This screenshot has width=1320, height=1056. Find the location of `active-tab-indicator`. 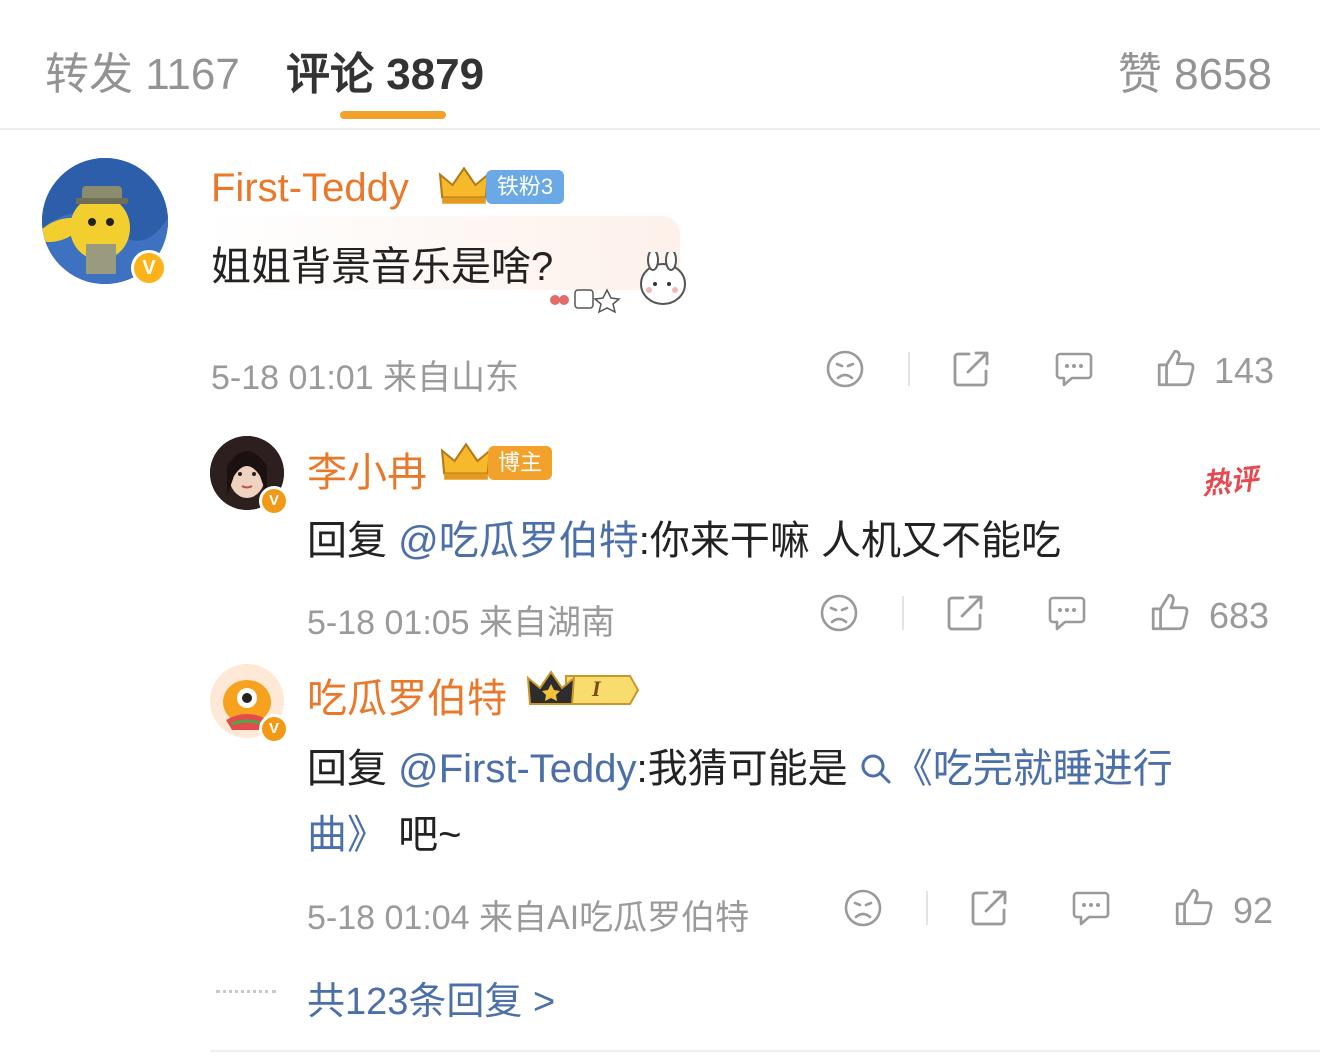

active-tab-indicator is located at coordinates (393, 115).